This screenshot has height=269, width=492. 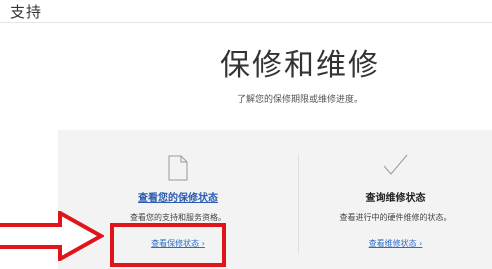 What do you see at coordinates (299, 100) in the screenshot?
I see `page-subtitle: 了解您的保修期限或维修进度。` at bounding box center [299, 100].